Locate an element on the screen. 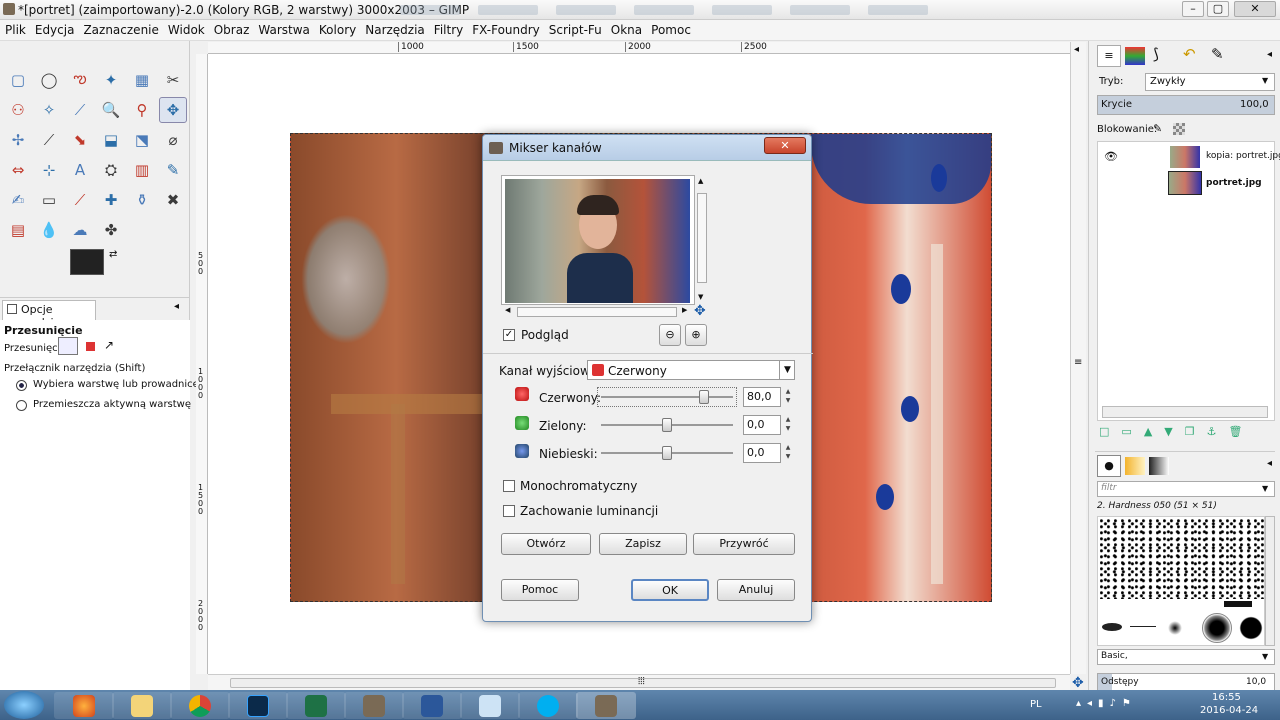  language-indicator: PL is located at coordinates (1036, 704).